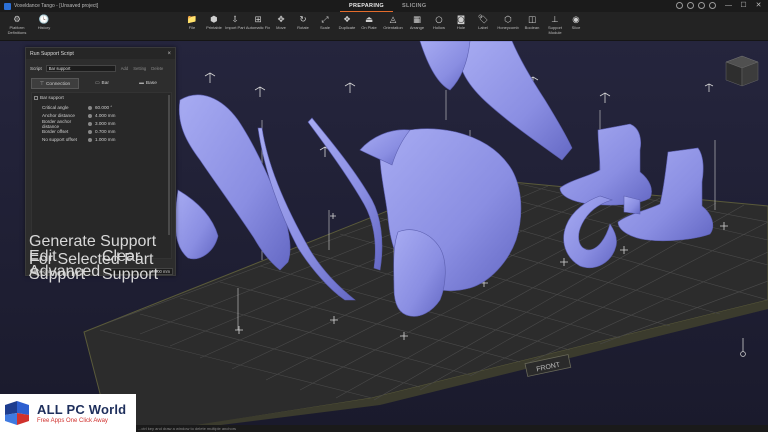  Describe the element at coordinates (414, 6) in the screenshot. I see `tab-slicing: SLICING` at that location.